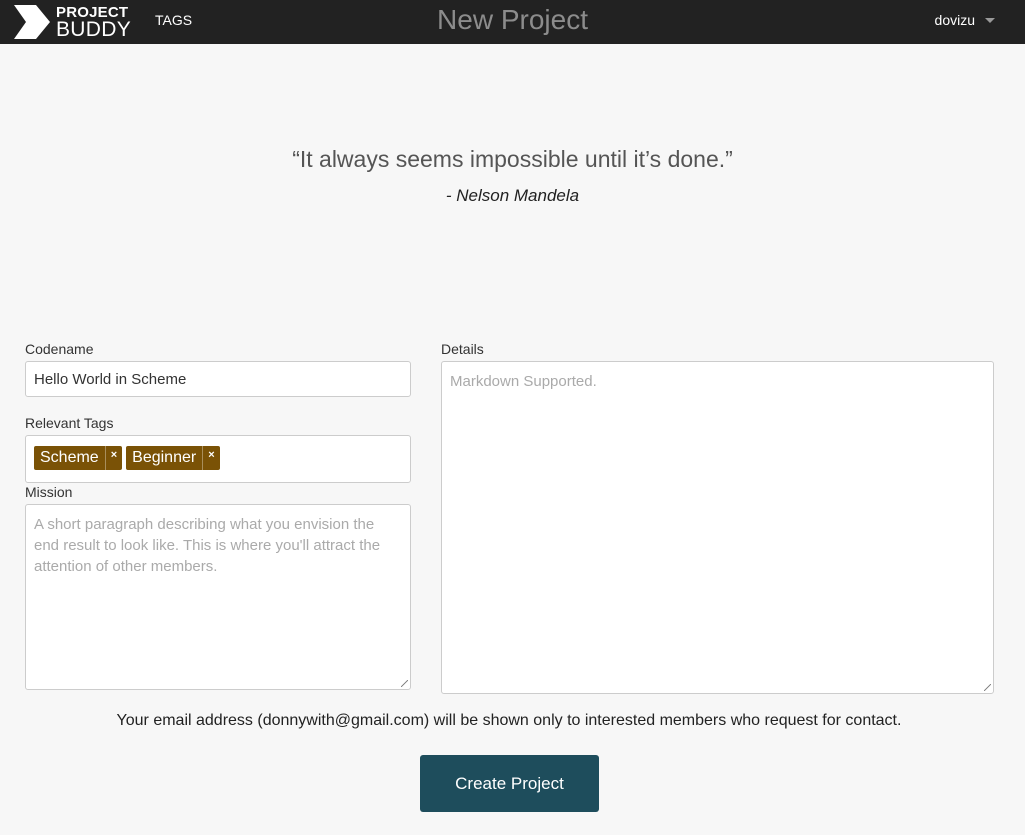  Describe the element at coordinates (523, 381) in the screenshot. I see `details-placeholder: Markdown Supported.` at that location.